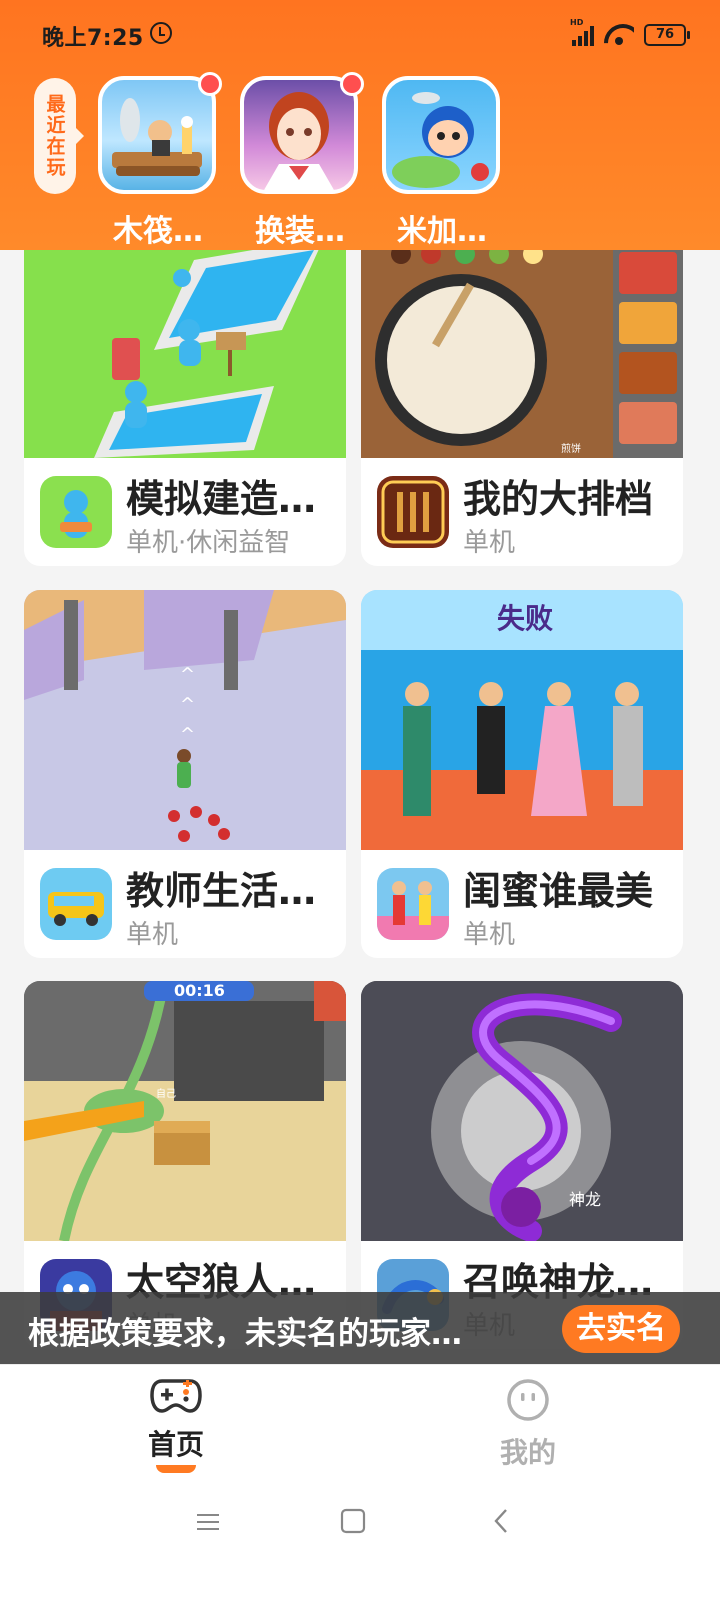 The width and height of the screenshot is (720, 1600). What do you see at coordinates (413, 512) in the screenshot?
I see `food-stall-app-icon` at bounding box center [413, 512].